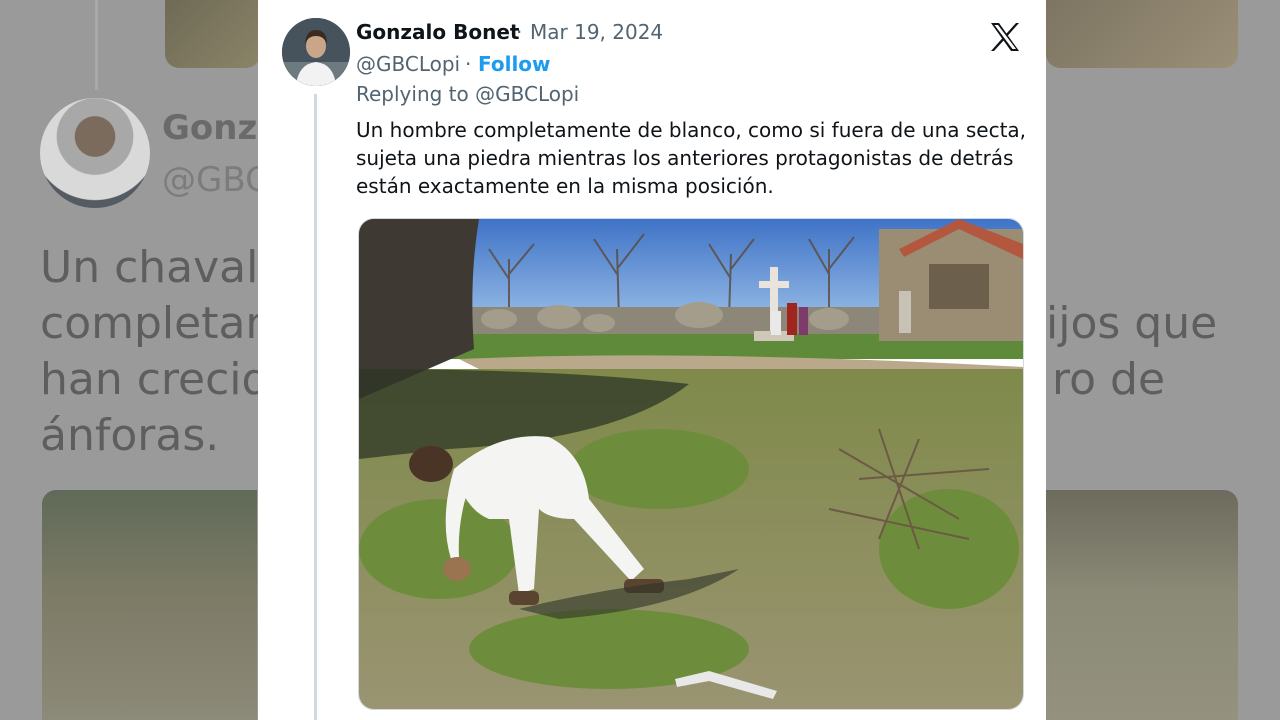 The width and height of the screenshot is (1280, 720). What do you see at coordinates (565, 186) in the screenshot?
I see `tweet-text-line: están exactamente en la misma posición.` at bounding box center [565, 186].